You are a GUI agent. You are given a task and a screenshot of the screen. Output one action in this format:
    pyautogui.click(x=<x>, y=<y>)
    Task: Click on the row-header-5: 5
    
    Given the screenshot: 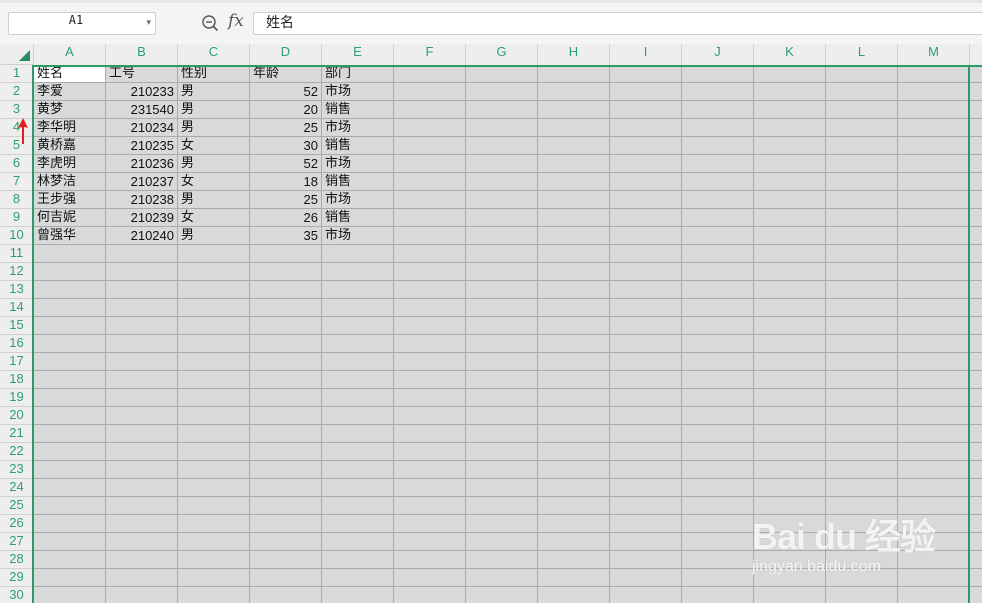 What is the action you would take?
    pyautogui.click(x=16, y=146)
    